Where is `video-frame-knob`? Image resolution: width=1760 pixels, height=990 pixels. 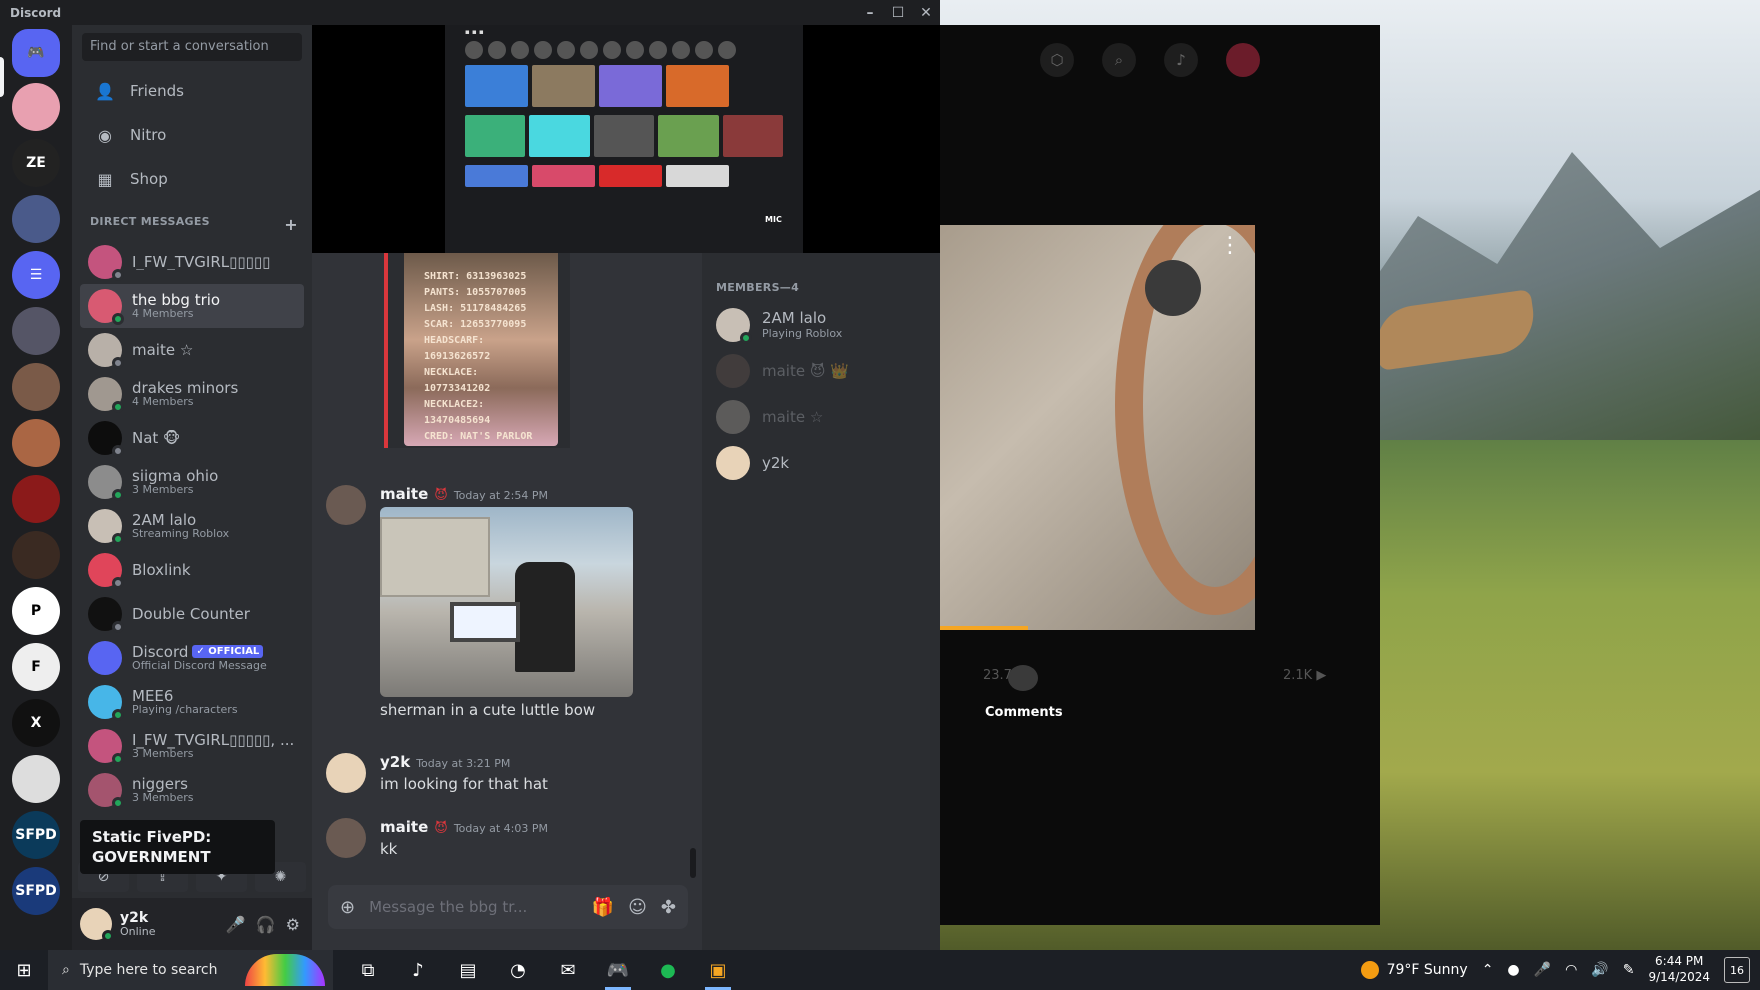
video-frame-knob is located at coordinates (1173, 288).